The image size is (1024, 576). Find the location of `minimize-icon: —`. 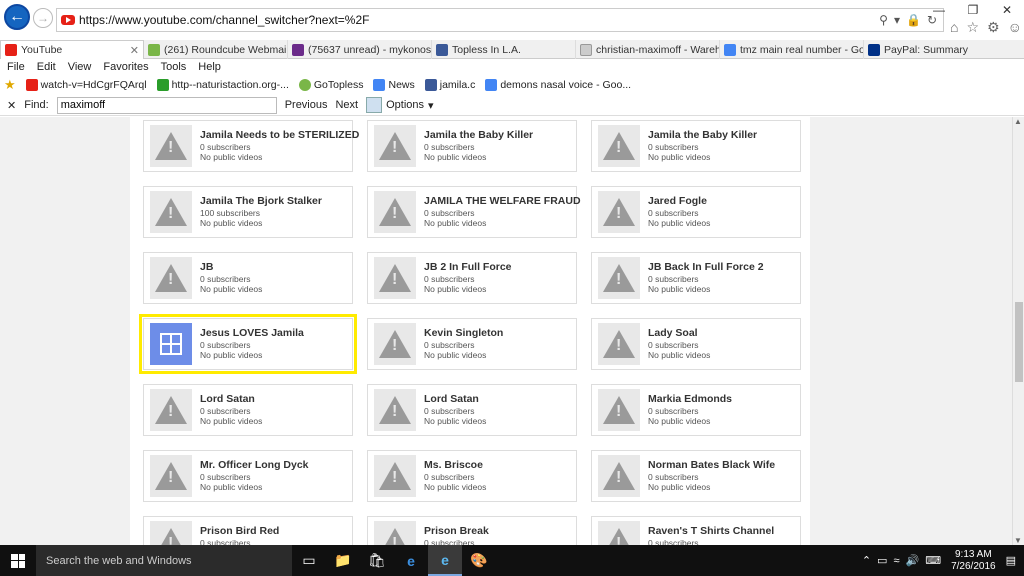

minimize-icon: — is located at coordinates (939, 10).